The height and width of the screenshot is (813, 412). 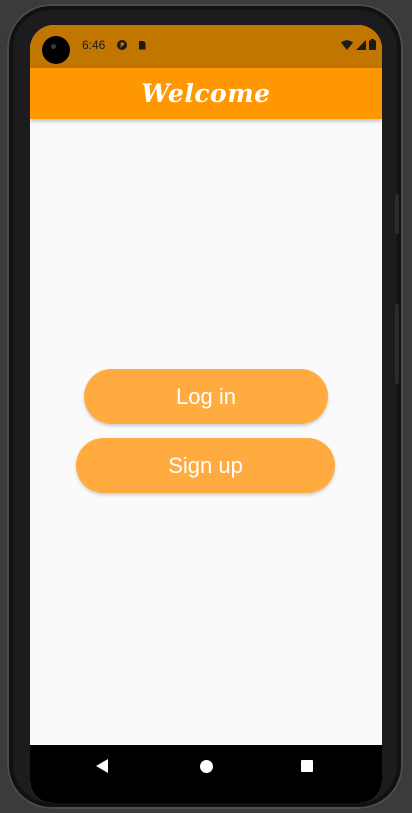 I want to click on app-bar: Welcome, so click(x=206, y=93).